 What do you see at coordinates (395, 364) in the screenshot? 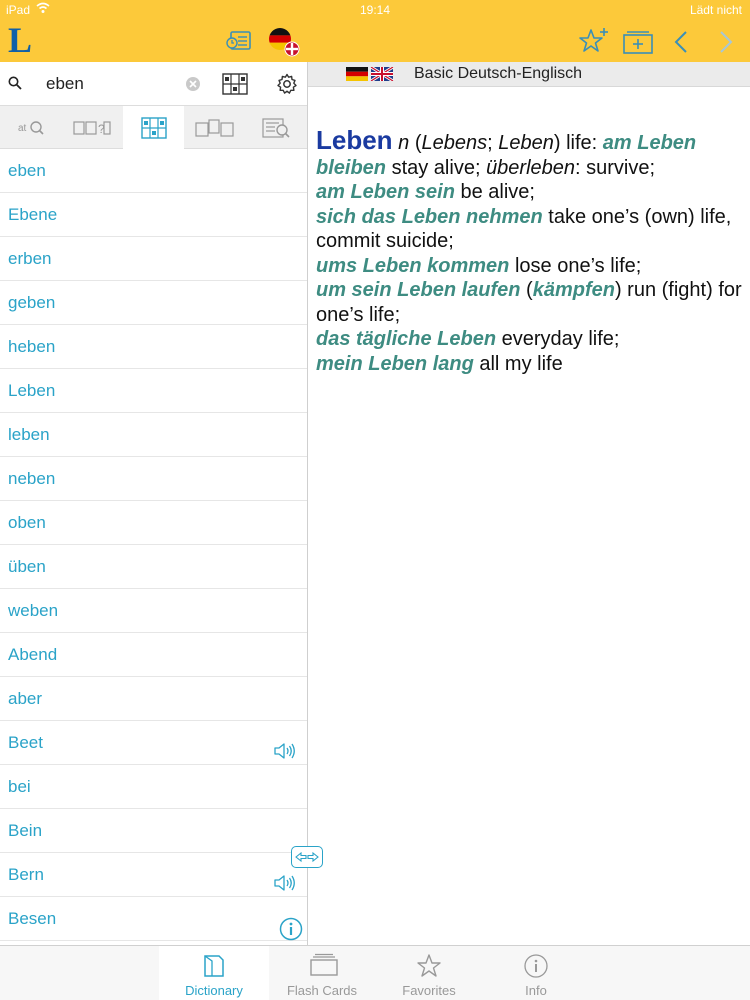
I see `example-phrase: mein Leben lang` at bounding box center [395, 364].